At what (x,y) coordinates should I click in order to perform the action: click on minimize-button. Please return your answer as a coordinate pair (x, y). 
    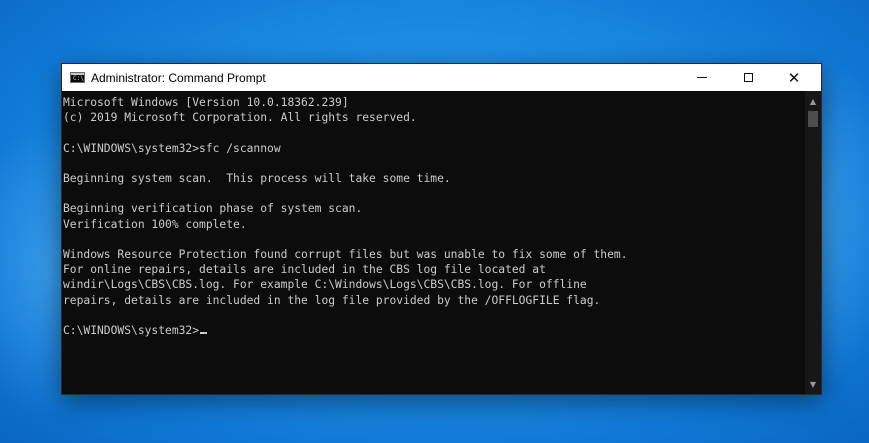
    Looking at the image, I should click on (702, 77).